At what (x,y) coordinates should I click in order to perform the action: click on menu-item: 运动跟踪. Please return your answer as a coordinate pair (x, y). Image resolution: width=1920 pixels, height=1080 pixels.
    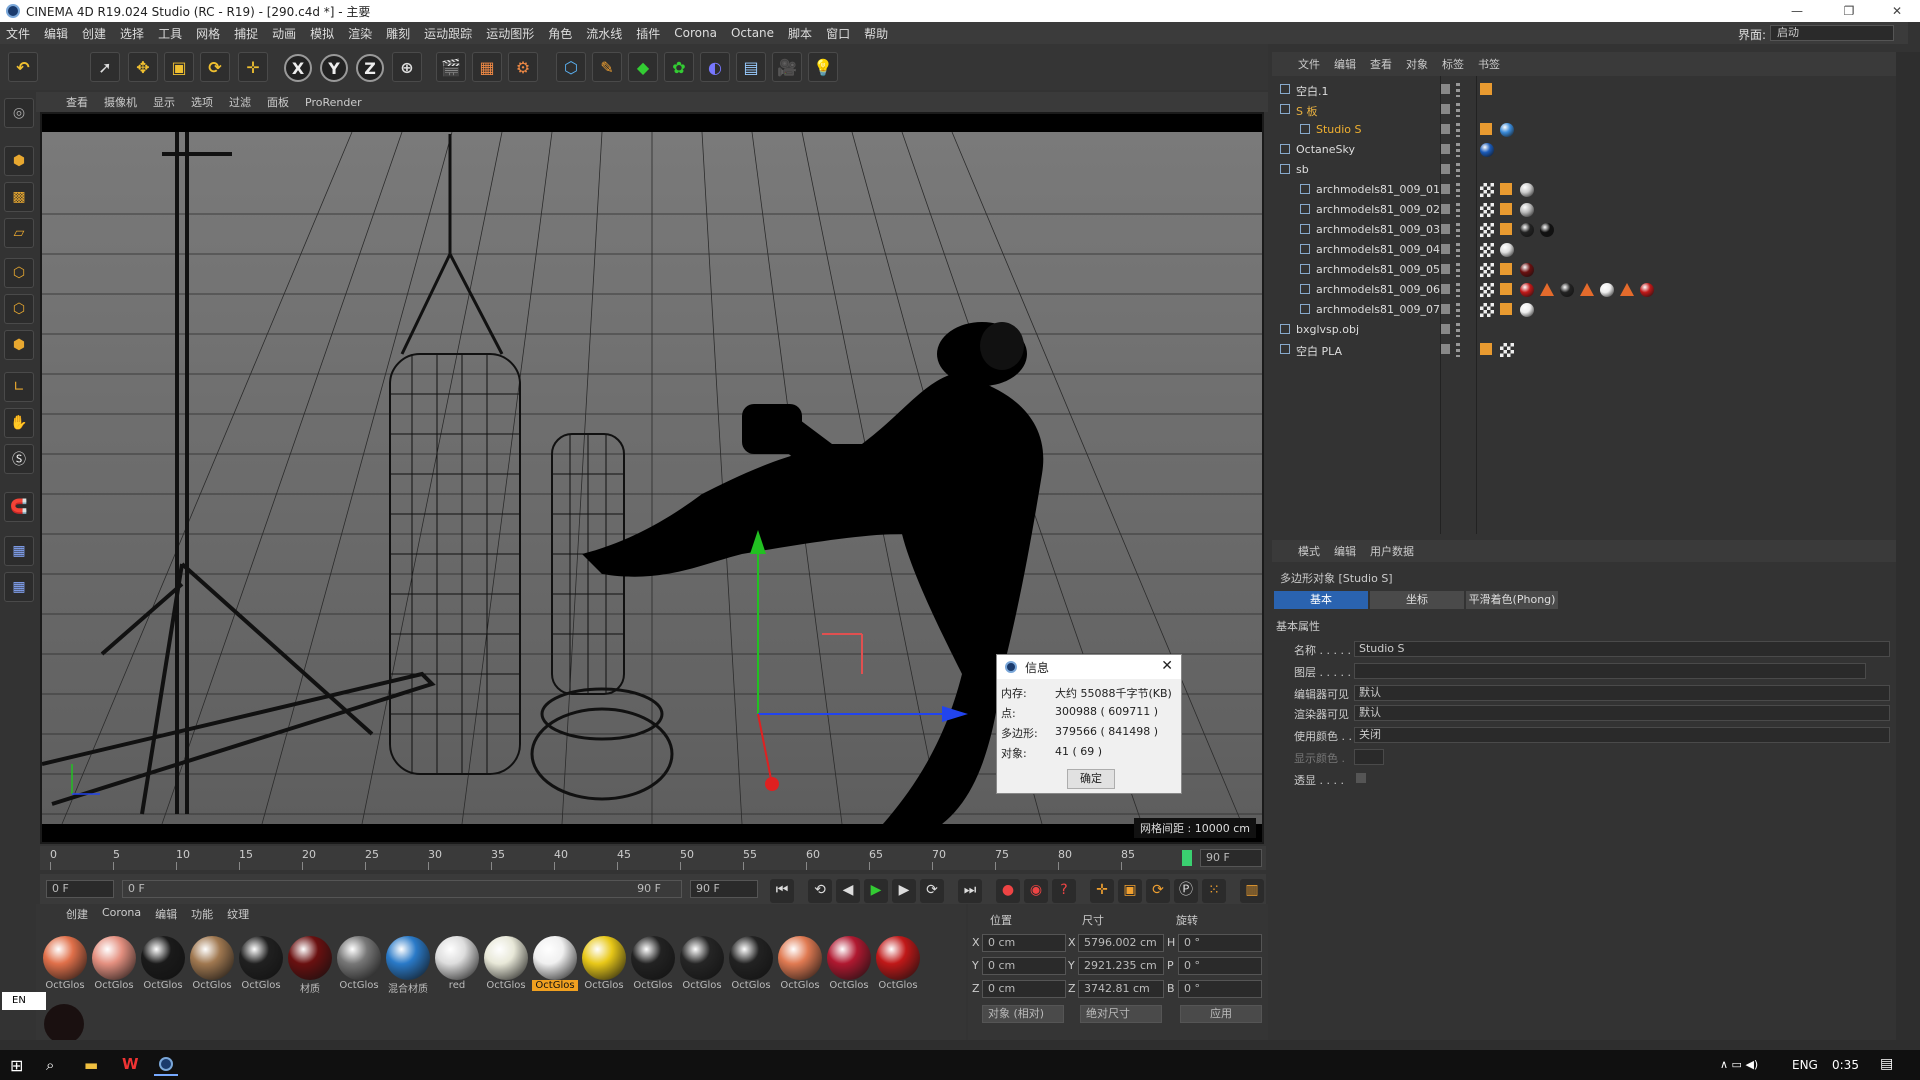
    Looking at the image, I should click on (448, 33).